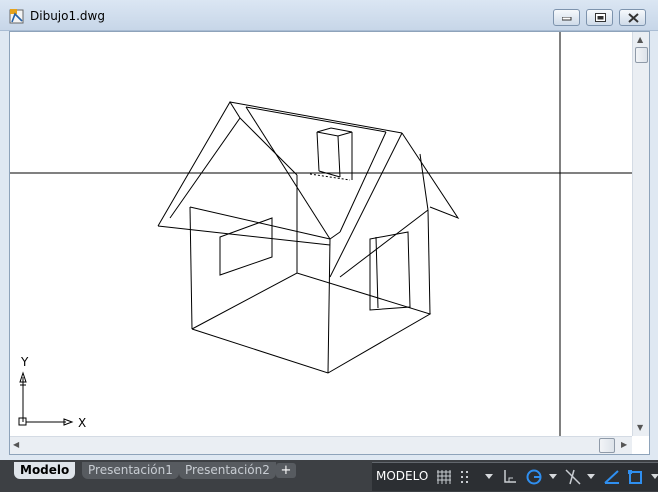 The width and height of the screenshot is (658, 492). I want to click on restore-button, so click(599, 17).